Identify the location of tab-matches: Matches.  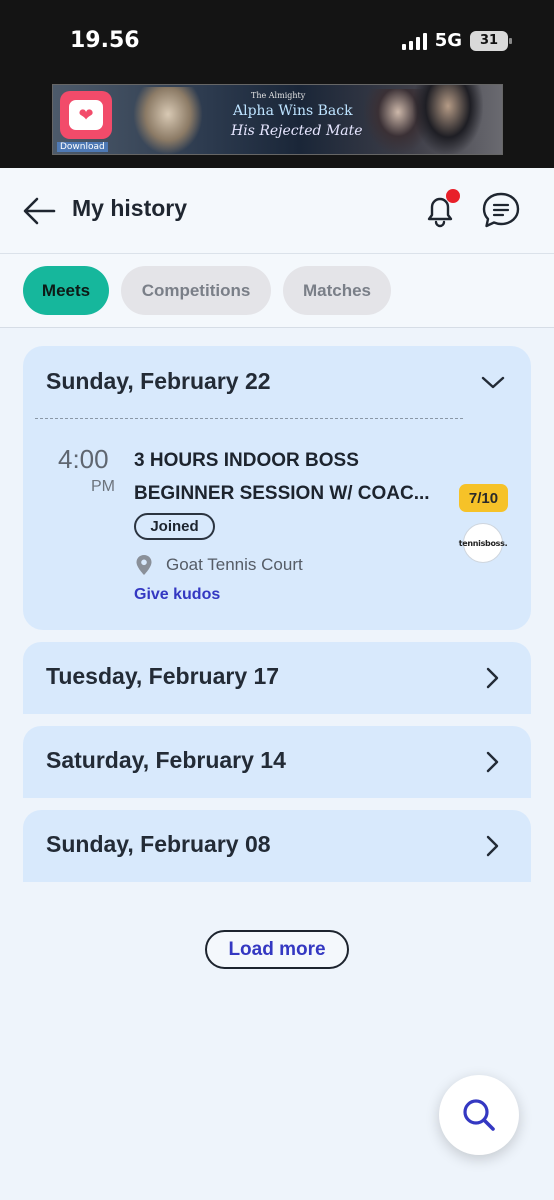
(337, 290).